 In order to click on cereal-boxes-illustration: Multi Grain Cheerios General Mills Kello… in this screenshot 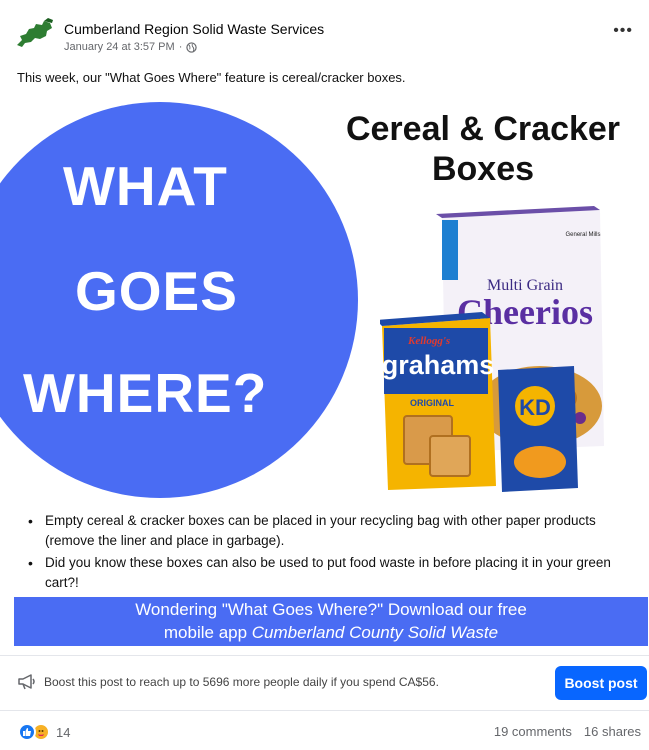, I will do `click(492, 349)`.